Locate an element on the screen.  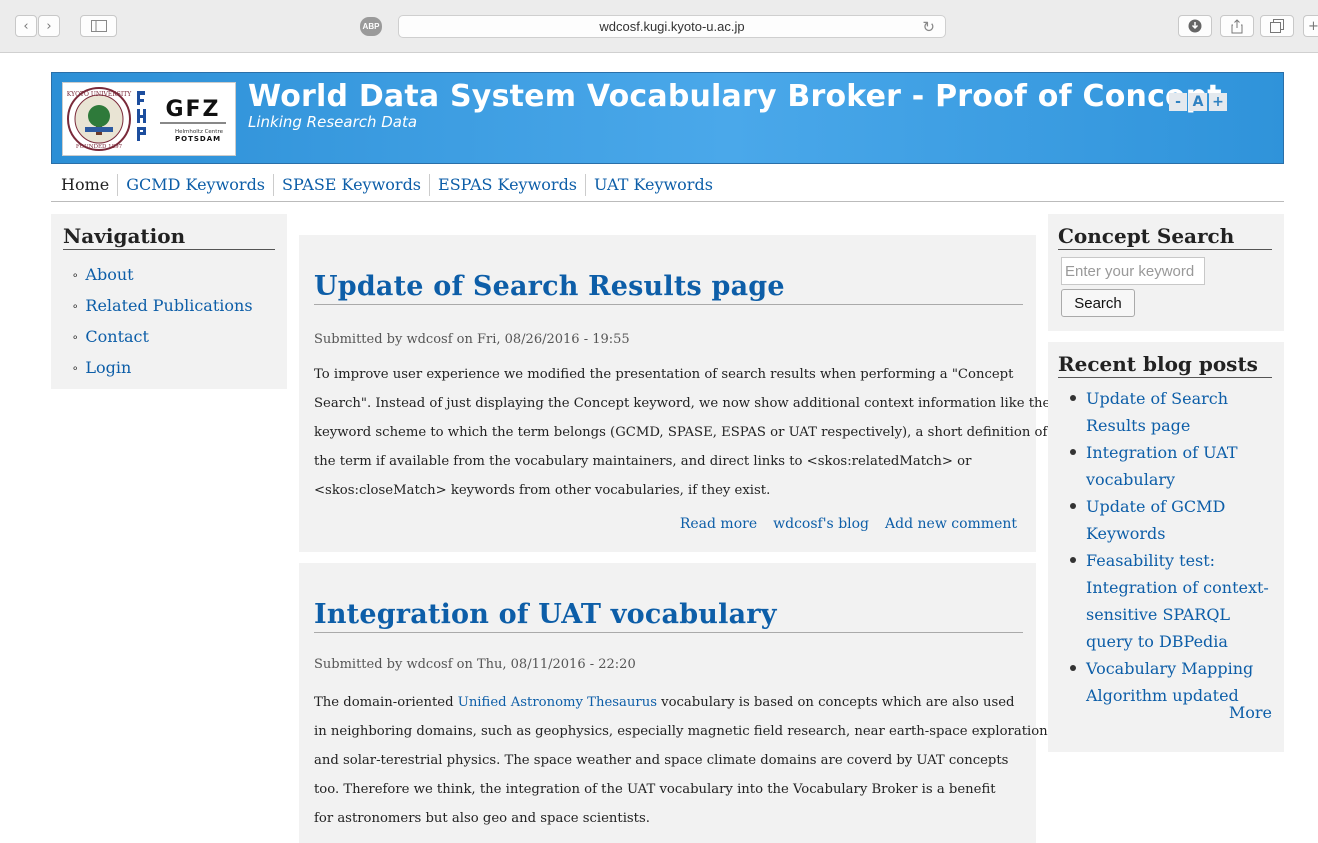
nav-item-related-publications: ⚬ Related Publications is located at coordinates (162, 306).